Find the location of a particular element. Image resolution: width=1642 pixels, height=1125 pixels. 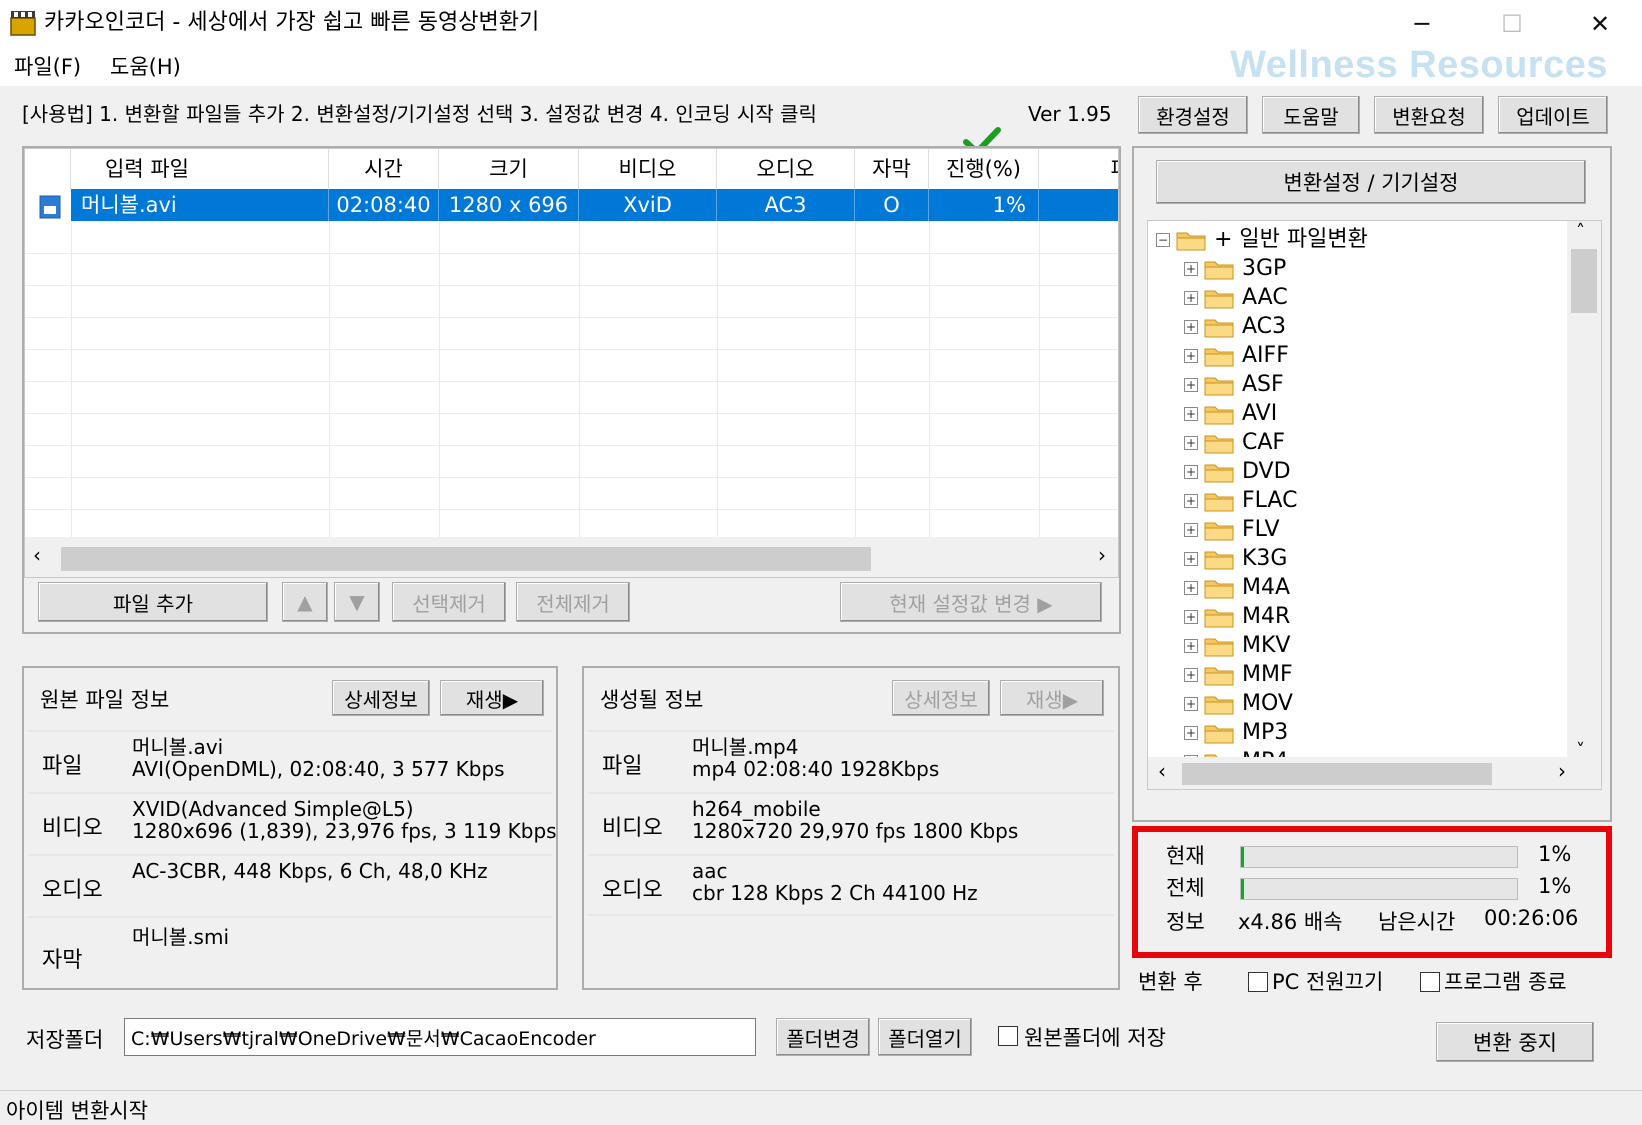

output-play-button: 재생▶ is located at coordinates (1052, 698).